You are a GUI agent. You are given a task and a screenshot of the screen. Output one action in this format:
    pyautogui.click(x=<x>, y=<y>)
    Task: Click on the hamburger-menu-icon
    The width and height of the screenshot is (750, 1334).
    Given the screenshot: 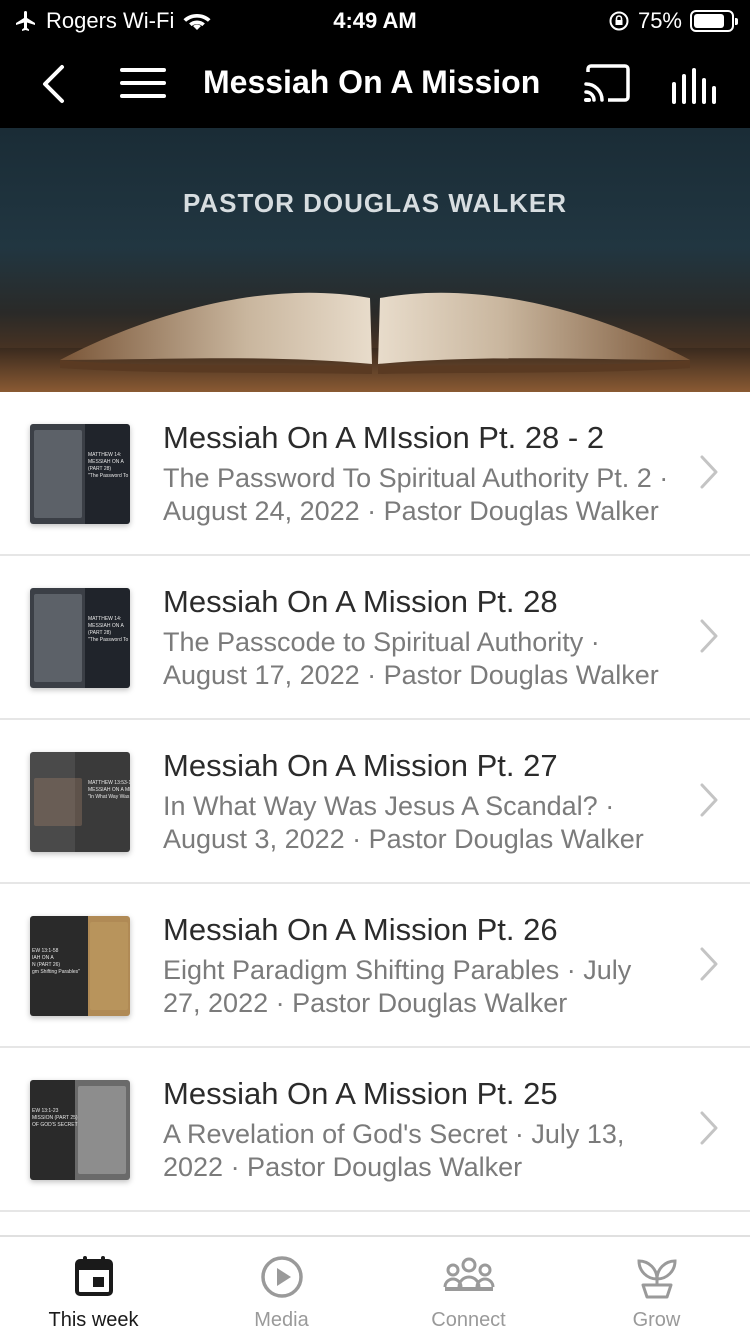 What is the action you would take?
    pyautogui.click(x=143, y=83)
    